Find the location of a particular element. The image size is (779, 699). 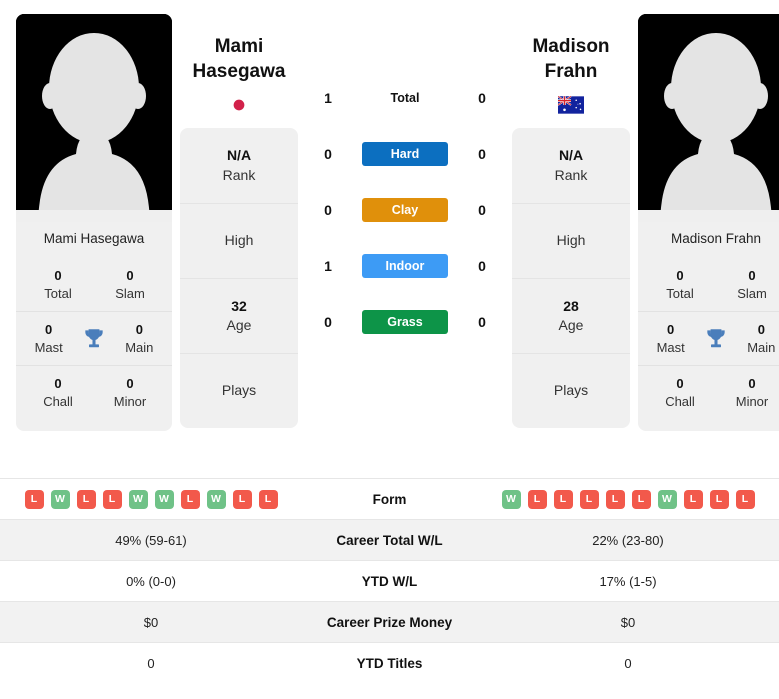

right-titles-slam-label: Slam is located at coordinates (752, 293).